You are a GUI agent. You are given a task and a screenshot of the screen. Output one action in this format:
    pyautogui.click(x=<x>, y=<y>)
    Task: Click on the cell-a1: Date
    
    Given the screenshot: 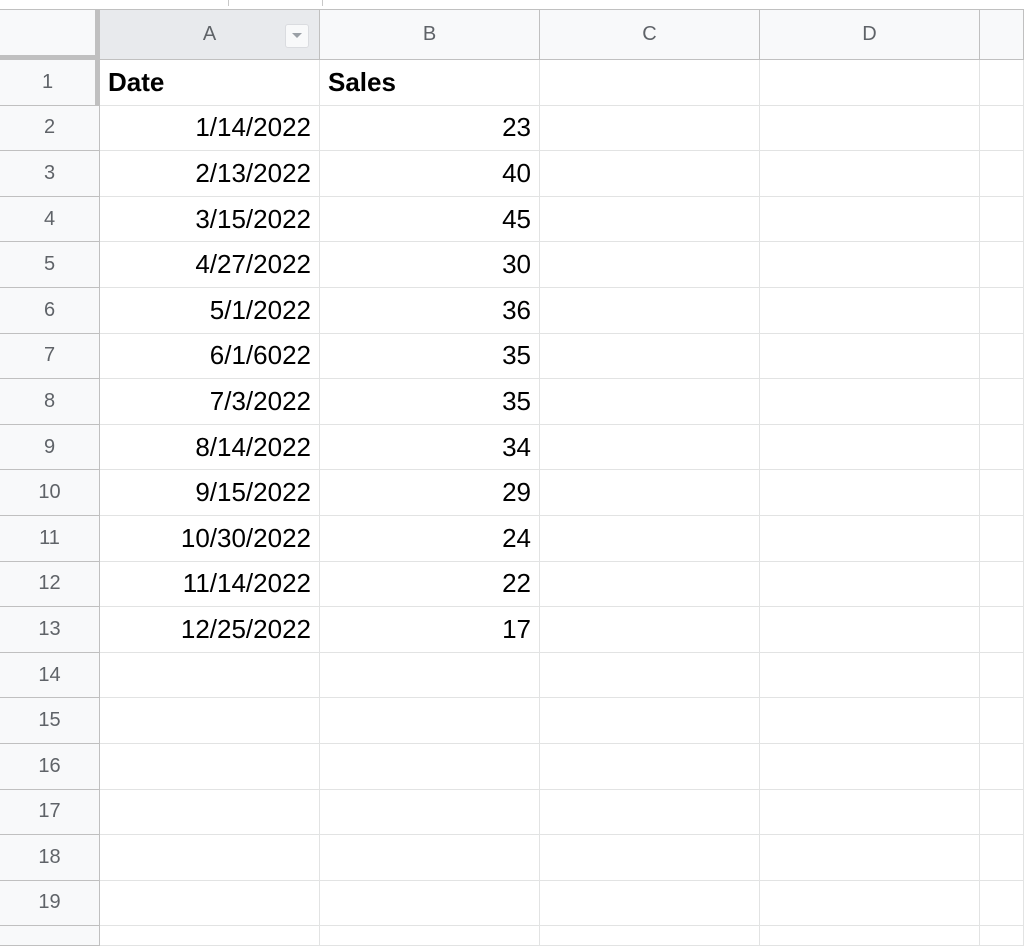 What is the action you would take?
    pyautogui.click(x=210, y=83)
    